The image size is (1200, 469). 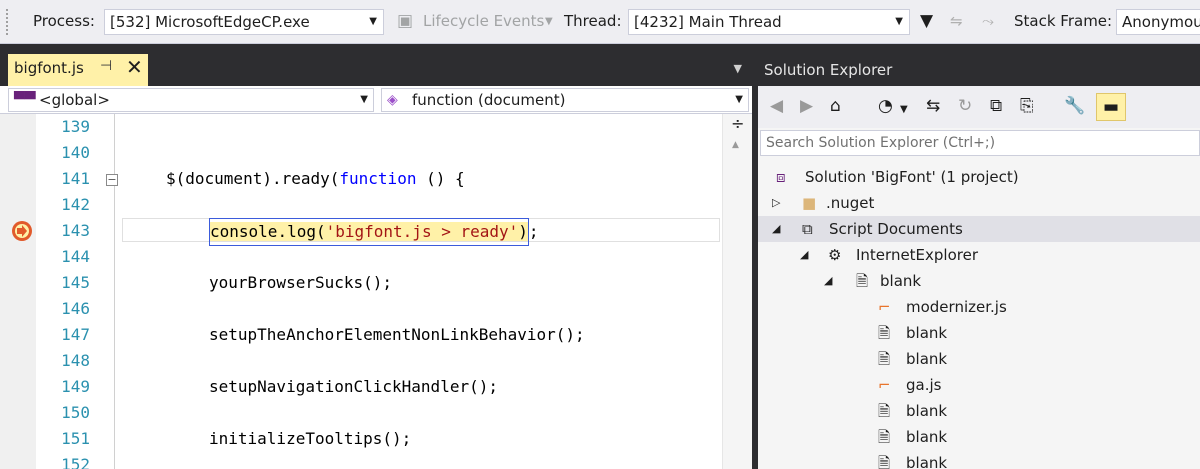 I want to click on code-token: console, so click(x=244, y=231).